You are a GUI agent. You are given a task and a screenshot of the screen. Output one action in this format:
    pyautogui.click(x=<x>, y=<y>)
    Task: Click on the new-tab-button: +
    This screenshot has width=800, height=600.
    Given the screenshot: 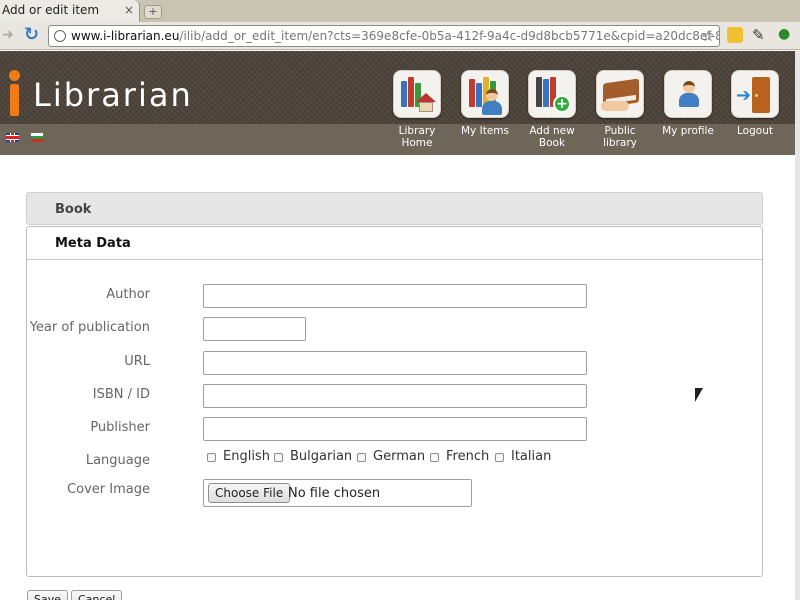 What is the action you would take?
    pyautogui.click(x=153, y=12)
    